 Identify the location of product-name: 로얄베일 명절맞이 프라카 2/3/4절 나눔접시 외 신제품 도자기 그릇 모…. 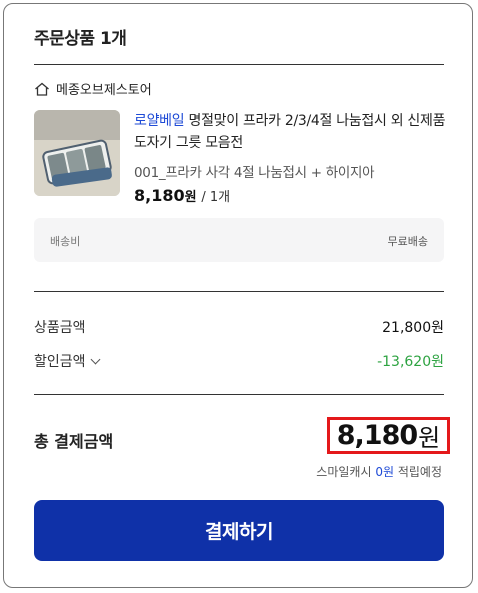
(291, 132).